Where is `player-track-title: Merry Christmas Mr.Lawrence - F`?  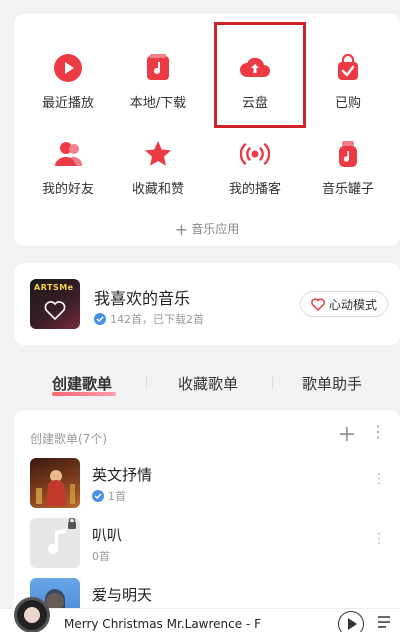 player-track-title: Merry Christmas Mr.Lawrence - F is located at coordinates (162, 624).